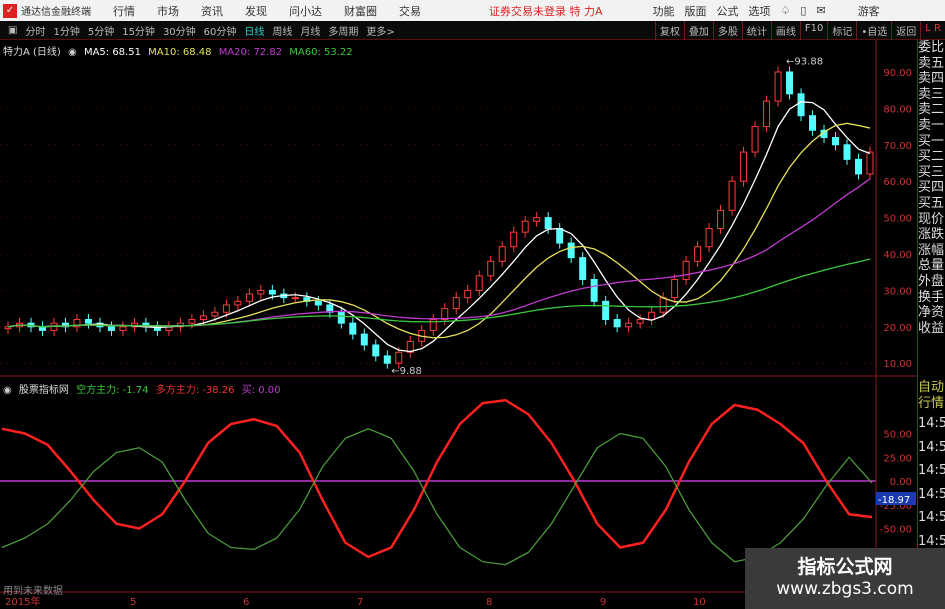 This screenshot has height=609, width=945. I want to click on auto-quote-label: 行情, so click(931, 404).